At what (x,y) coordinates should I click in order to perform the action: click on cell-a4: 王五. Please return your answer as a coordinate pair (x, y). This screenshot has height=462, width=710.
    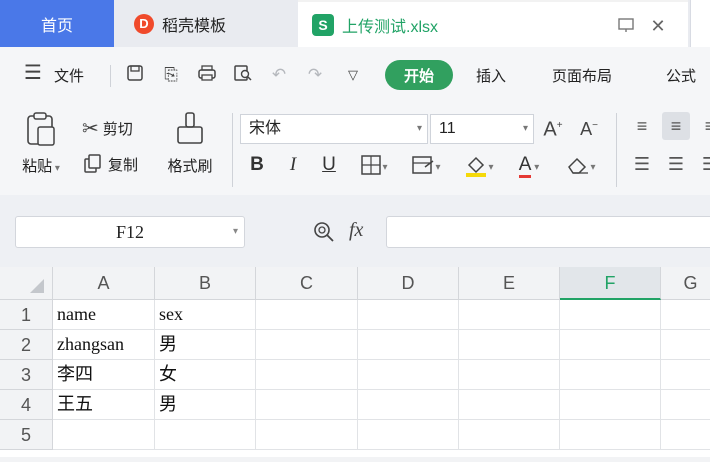
    Looking at the image, I should click on (104, 405).